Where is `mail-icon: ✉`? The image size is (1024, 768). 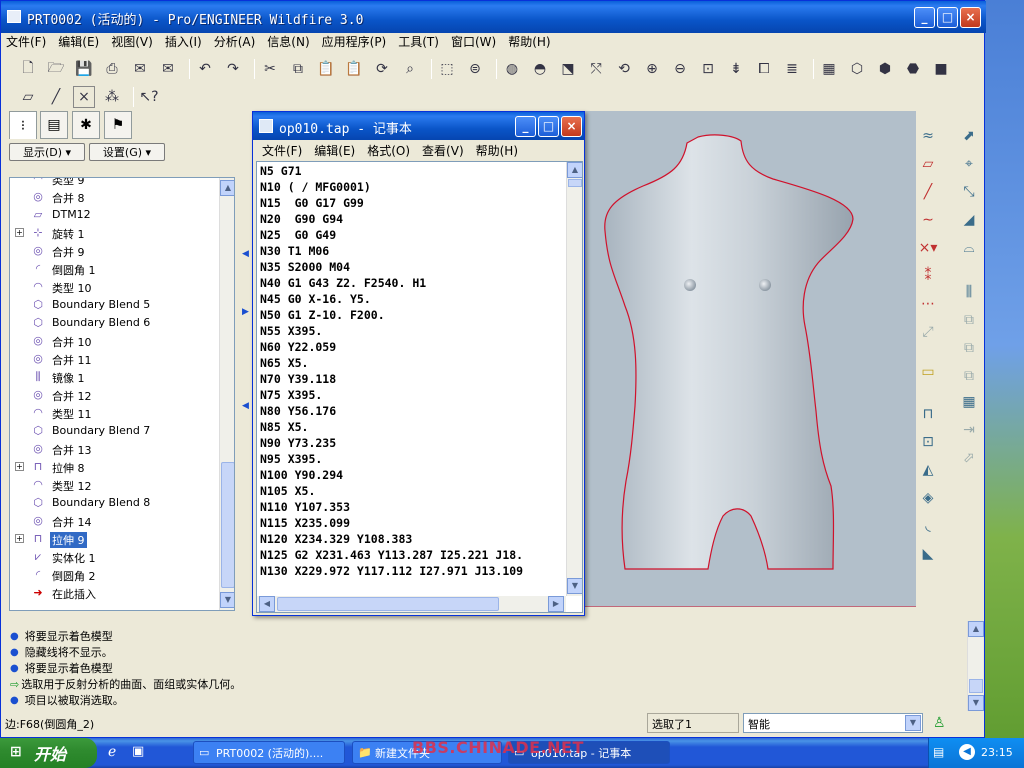
mail-icon: ✉ is located at coordinates (140, 69).